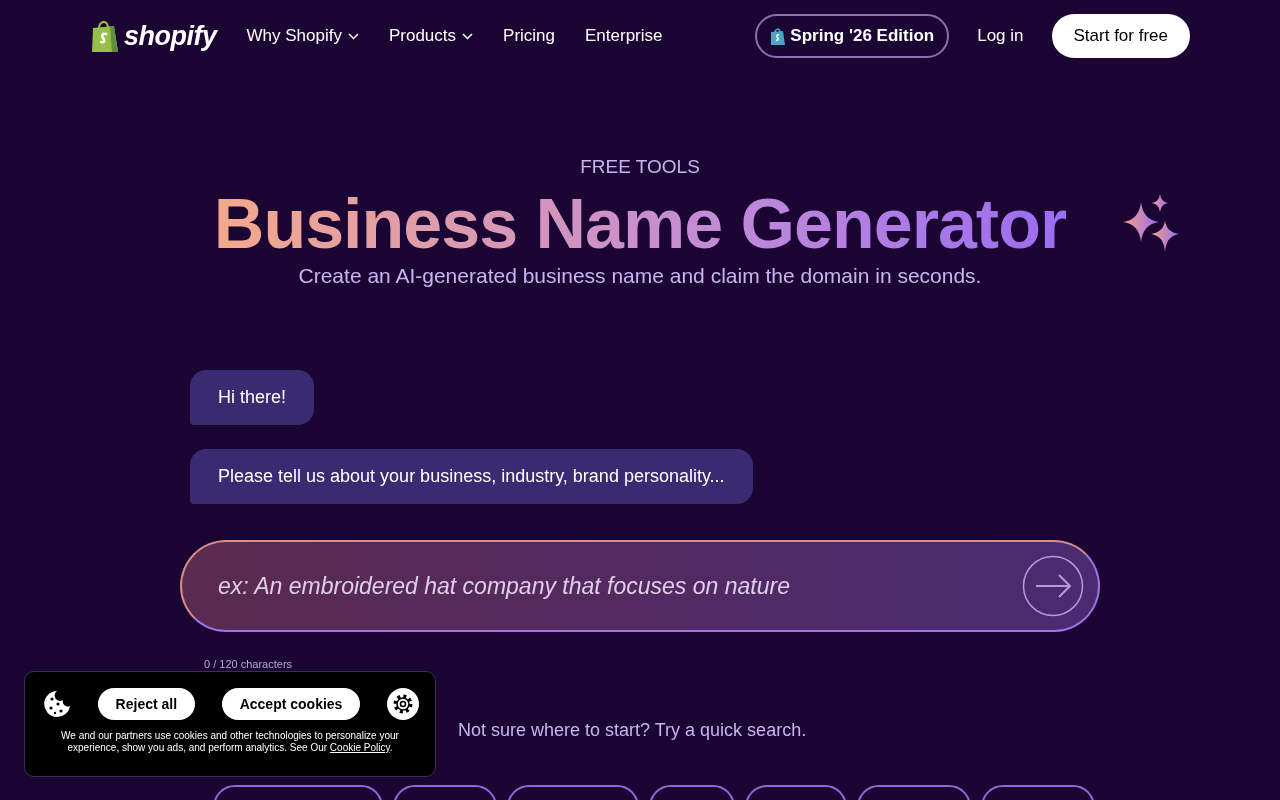 This screenshot has width=1280, height=800. I want to click on nav-link: Products, so click(431, 36).